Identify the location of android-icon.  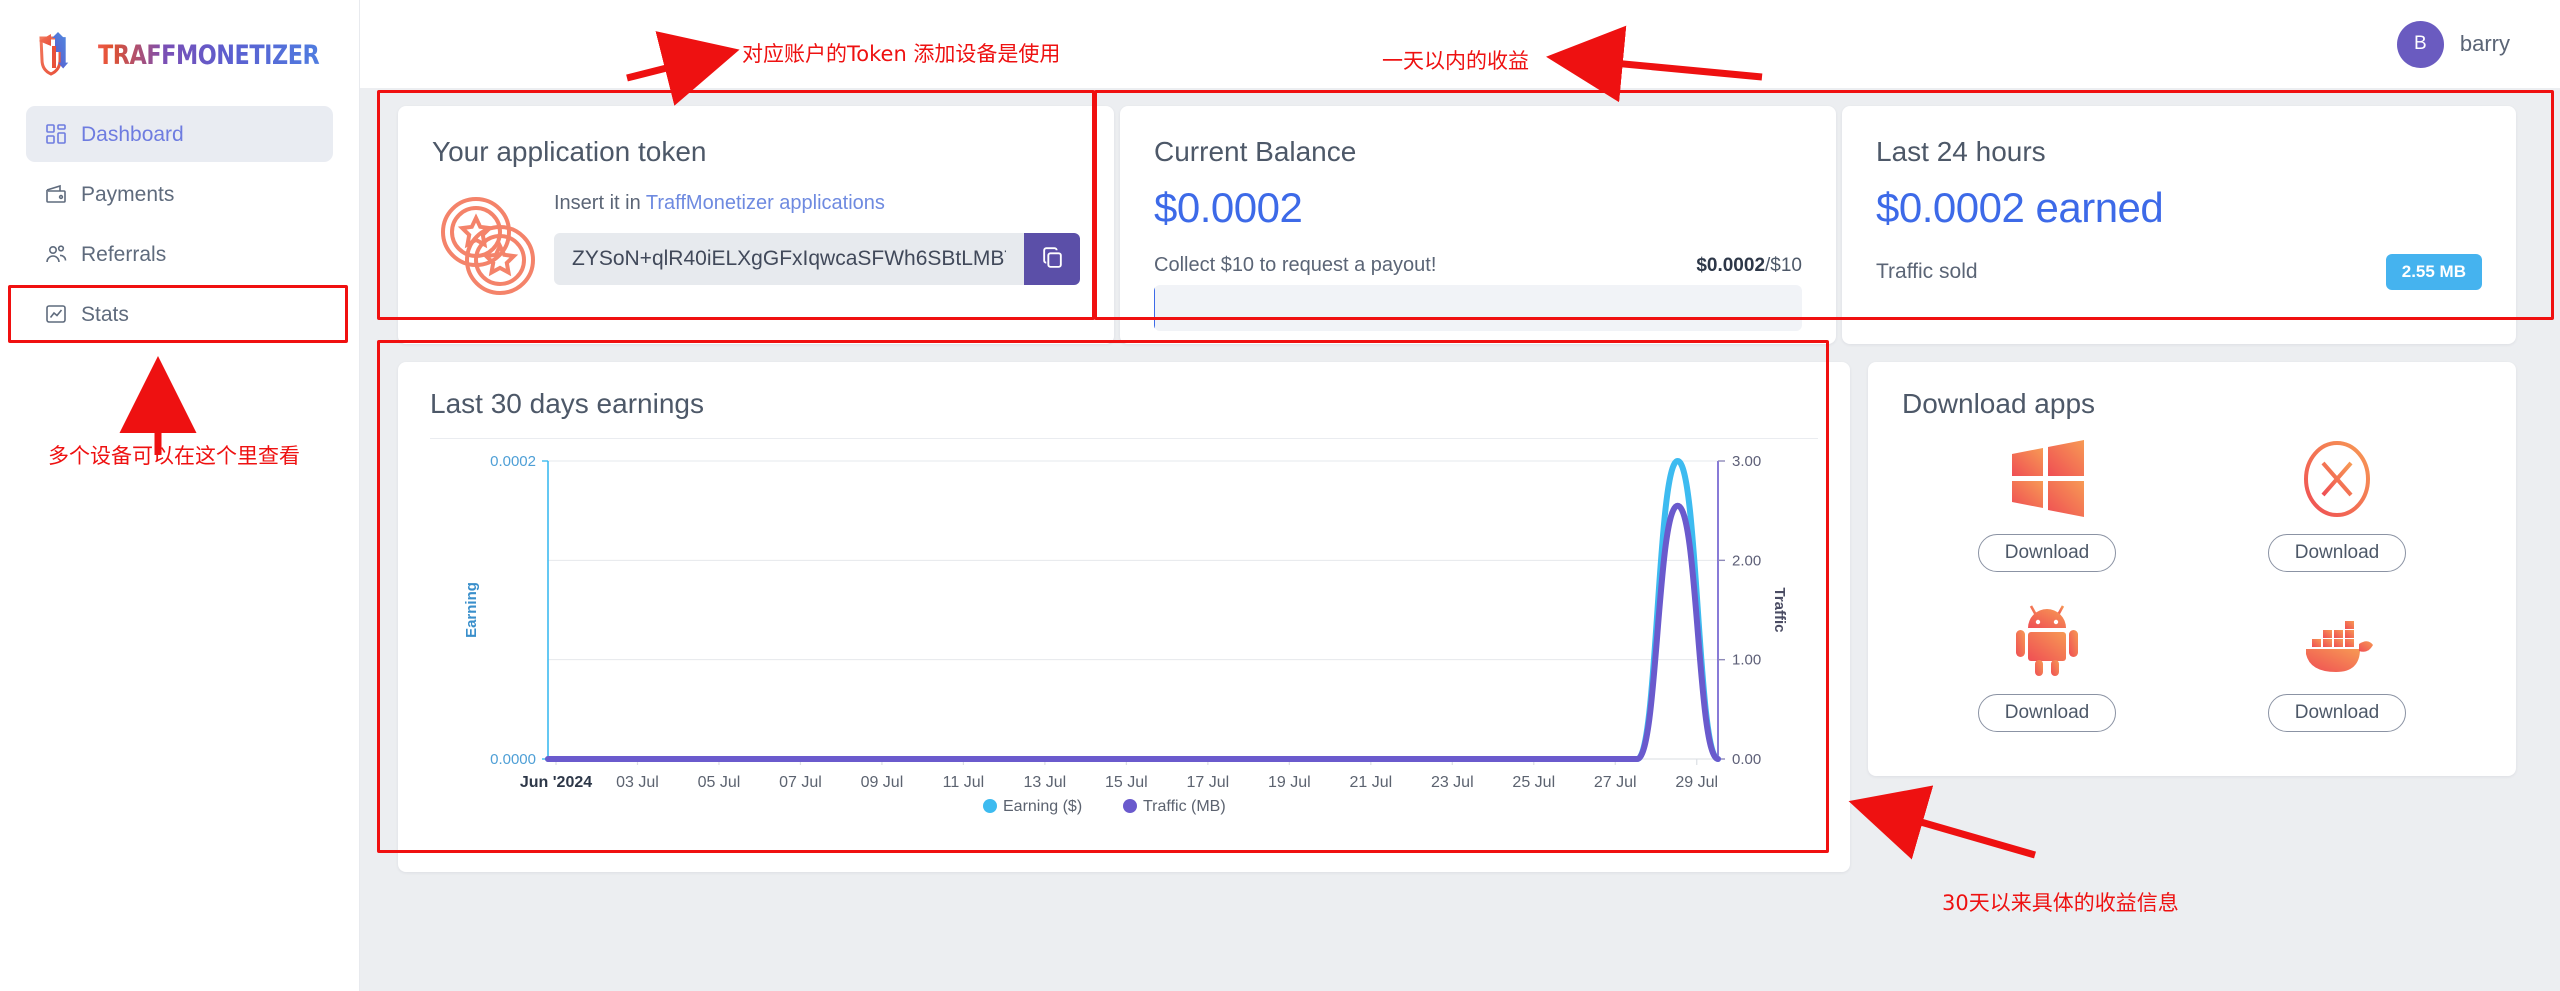
(2047, 639).